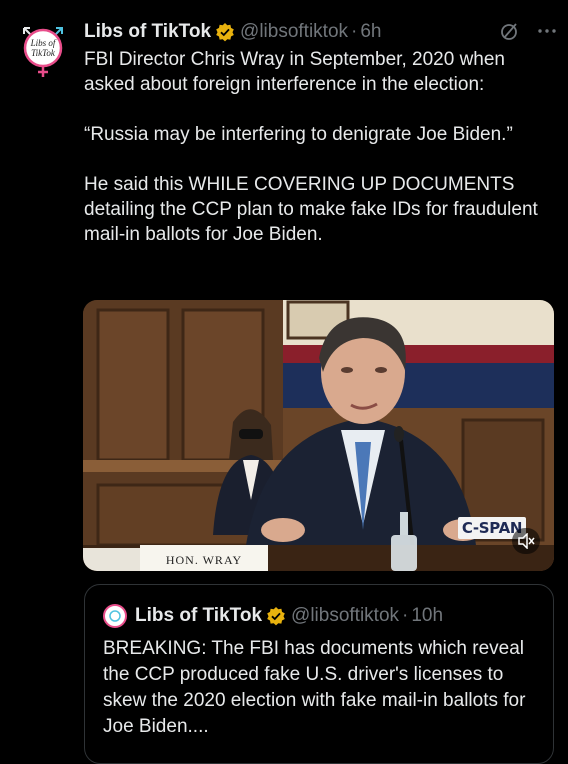 The height and width of the screenshot is (764, 568). Describe the element at coordinates (147, 32) in the screenshot. I see `author-name: Libs of TikTok` at that location.